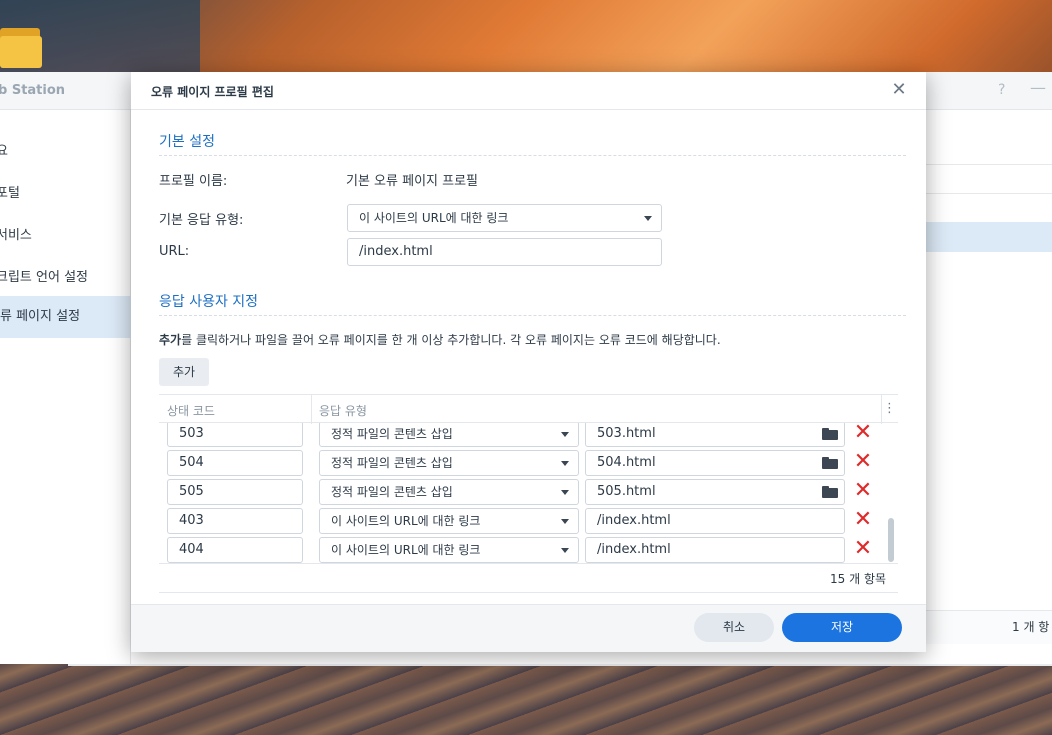 Image resolution: width=1052 pixels, height=735 pixels. I want to click on description-add-keyword: 추가, so click(170, 340).